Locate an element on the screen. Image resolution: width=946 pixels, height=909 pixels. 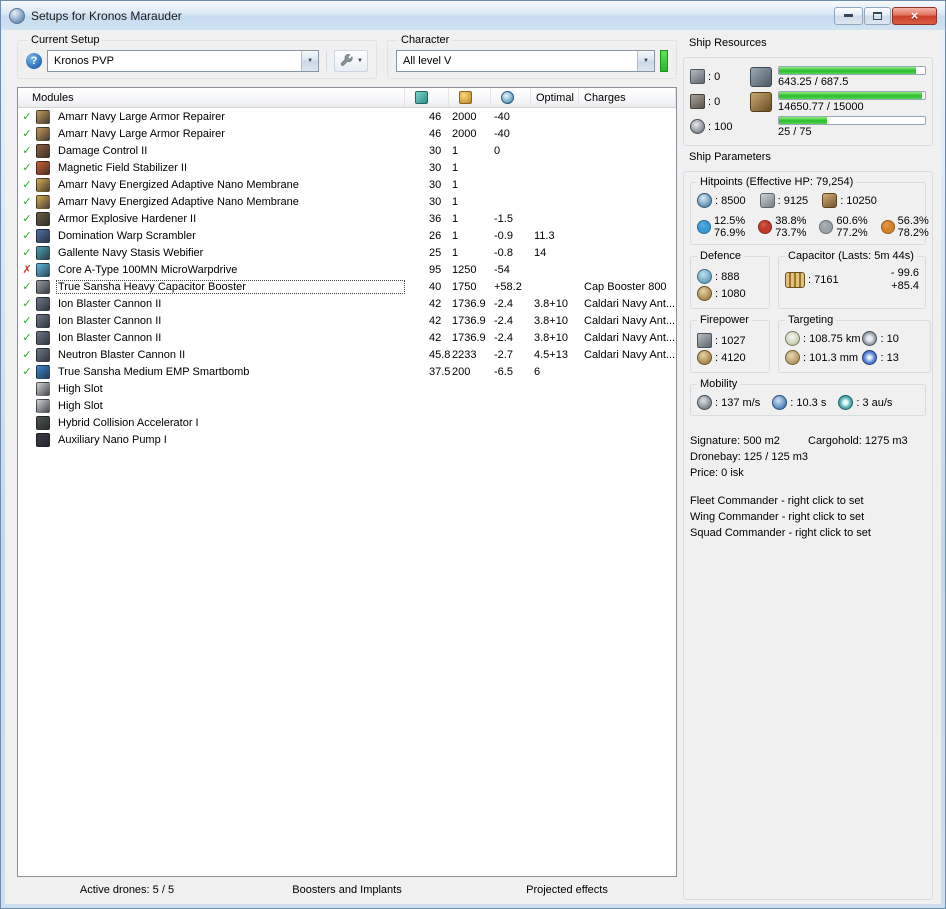
active-drones-tab: Active drones: 5 / 5 is located at coordinates (127, 890).